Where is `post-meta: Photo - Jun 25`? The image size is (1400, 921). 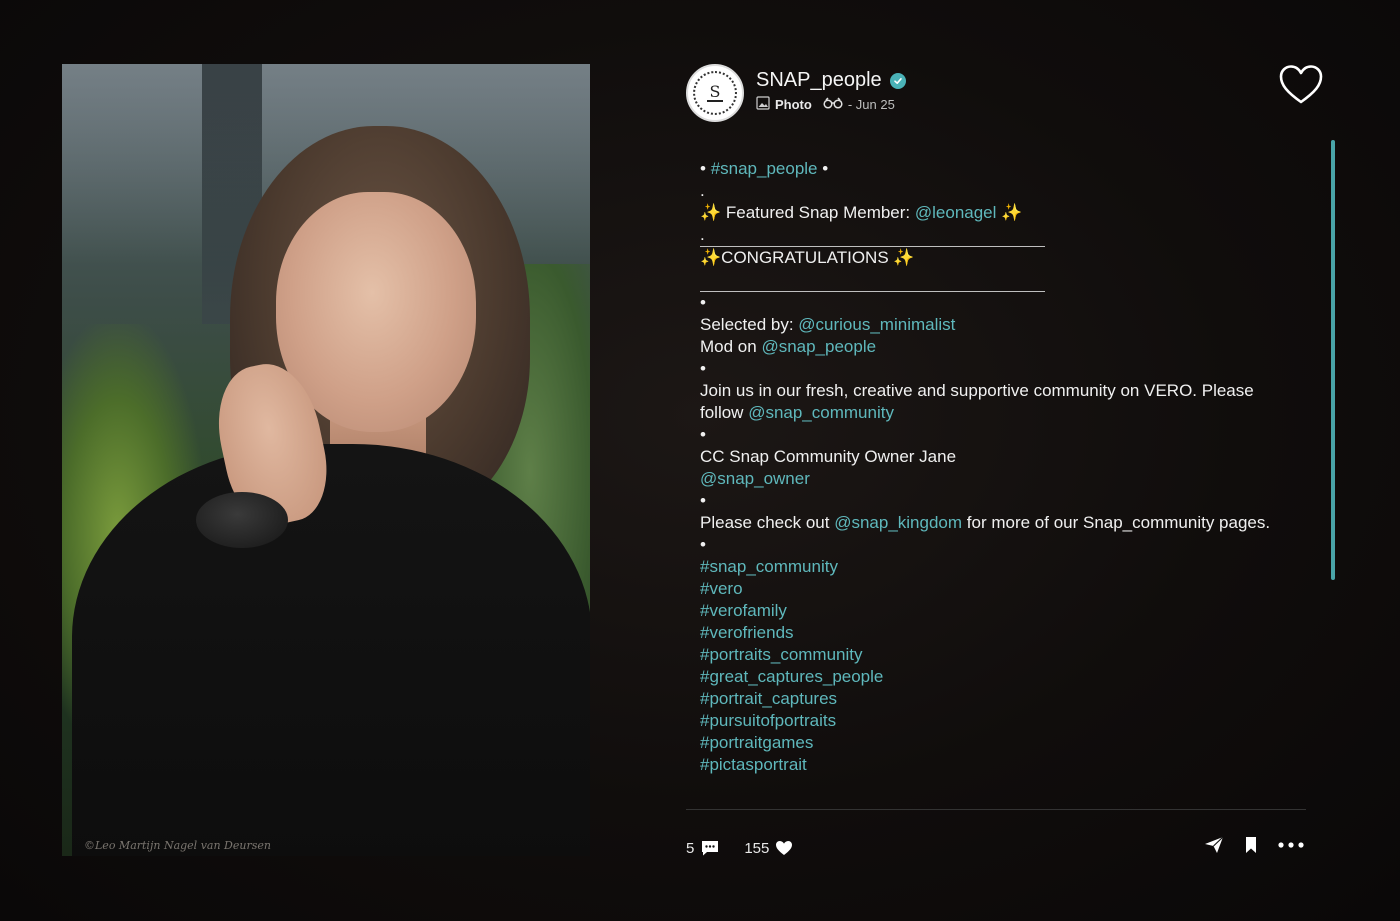
post-meta: Photo - Jun 25 is located at coordinates (825, 104).